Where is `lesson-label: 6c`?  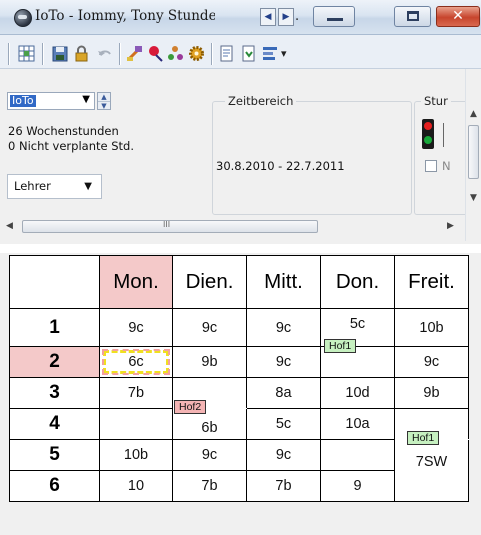 lesson-label: 6c is located at coordinates (136, 362).